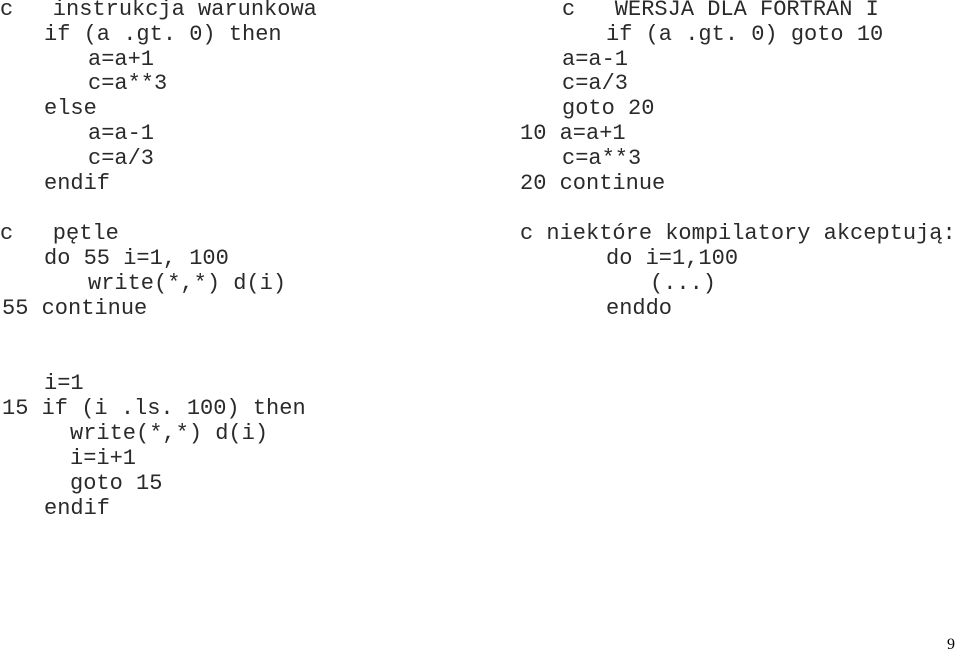 The image size is (960, 654). What do you see at coordinates (121, 59) in the screenshot?
I see `code-line: a=a+1` at bounding box center [121, 59].